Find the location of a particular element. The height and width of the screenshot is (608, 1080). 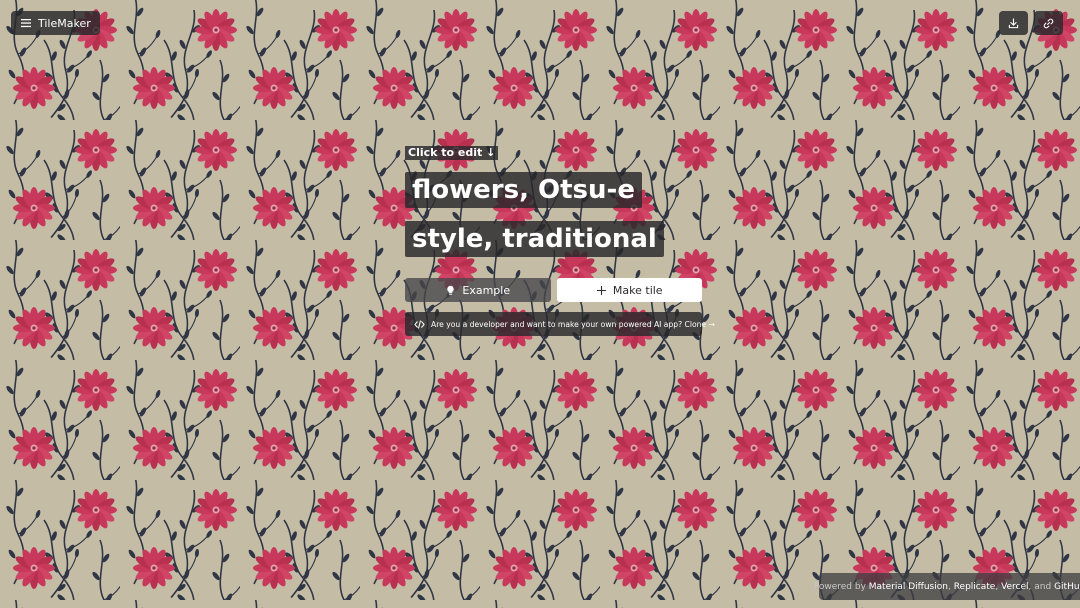

footer-prefix: Powered by is located at coordinates (841, 586).